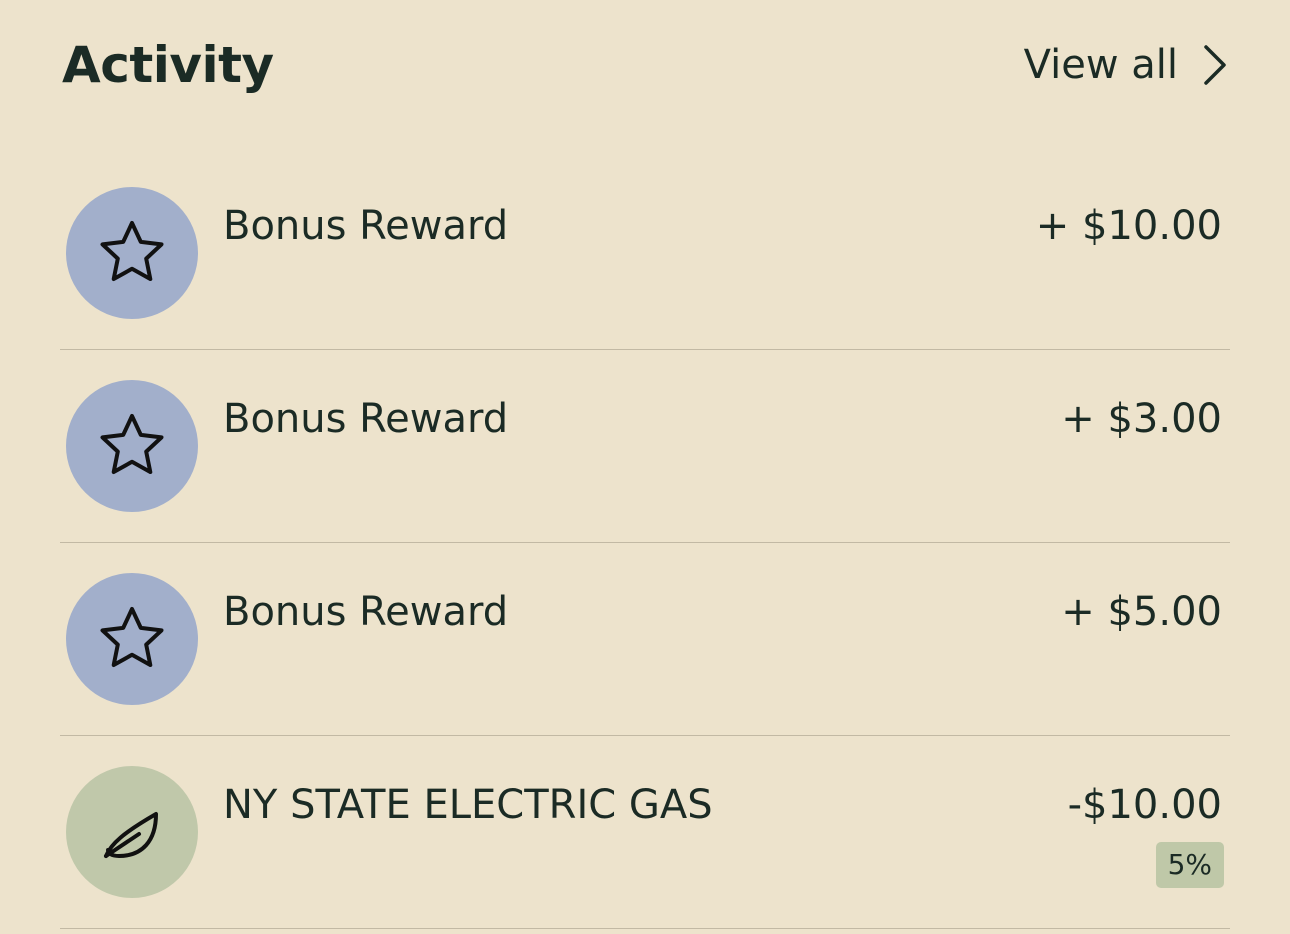 The height and width of the screenshot is (934, 1290). What do you see at coordinates (1141, 419) in the screenshot?
I see `transaction-amount: + $3.00` at bounding box center [1141, 419].